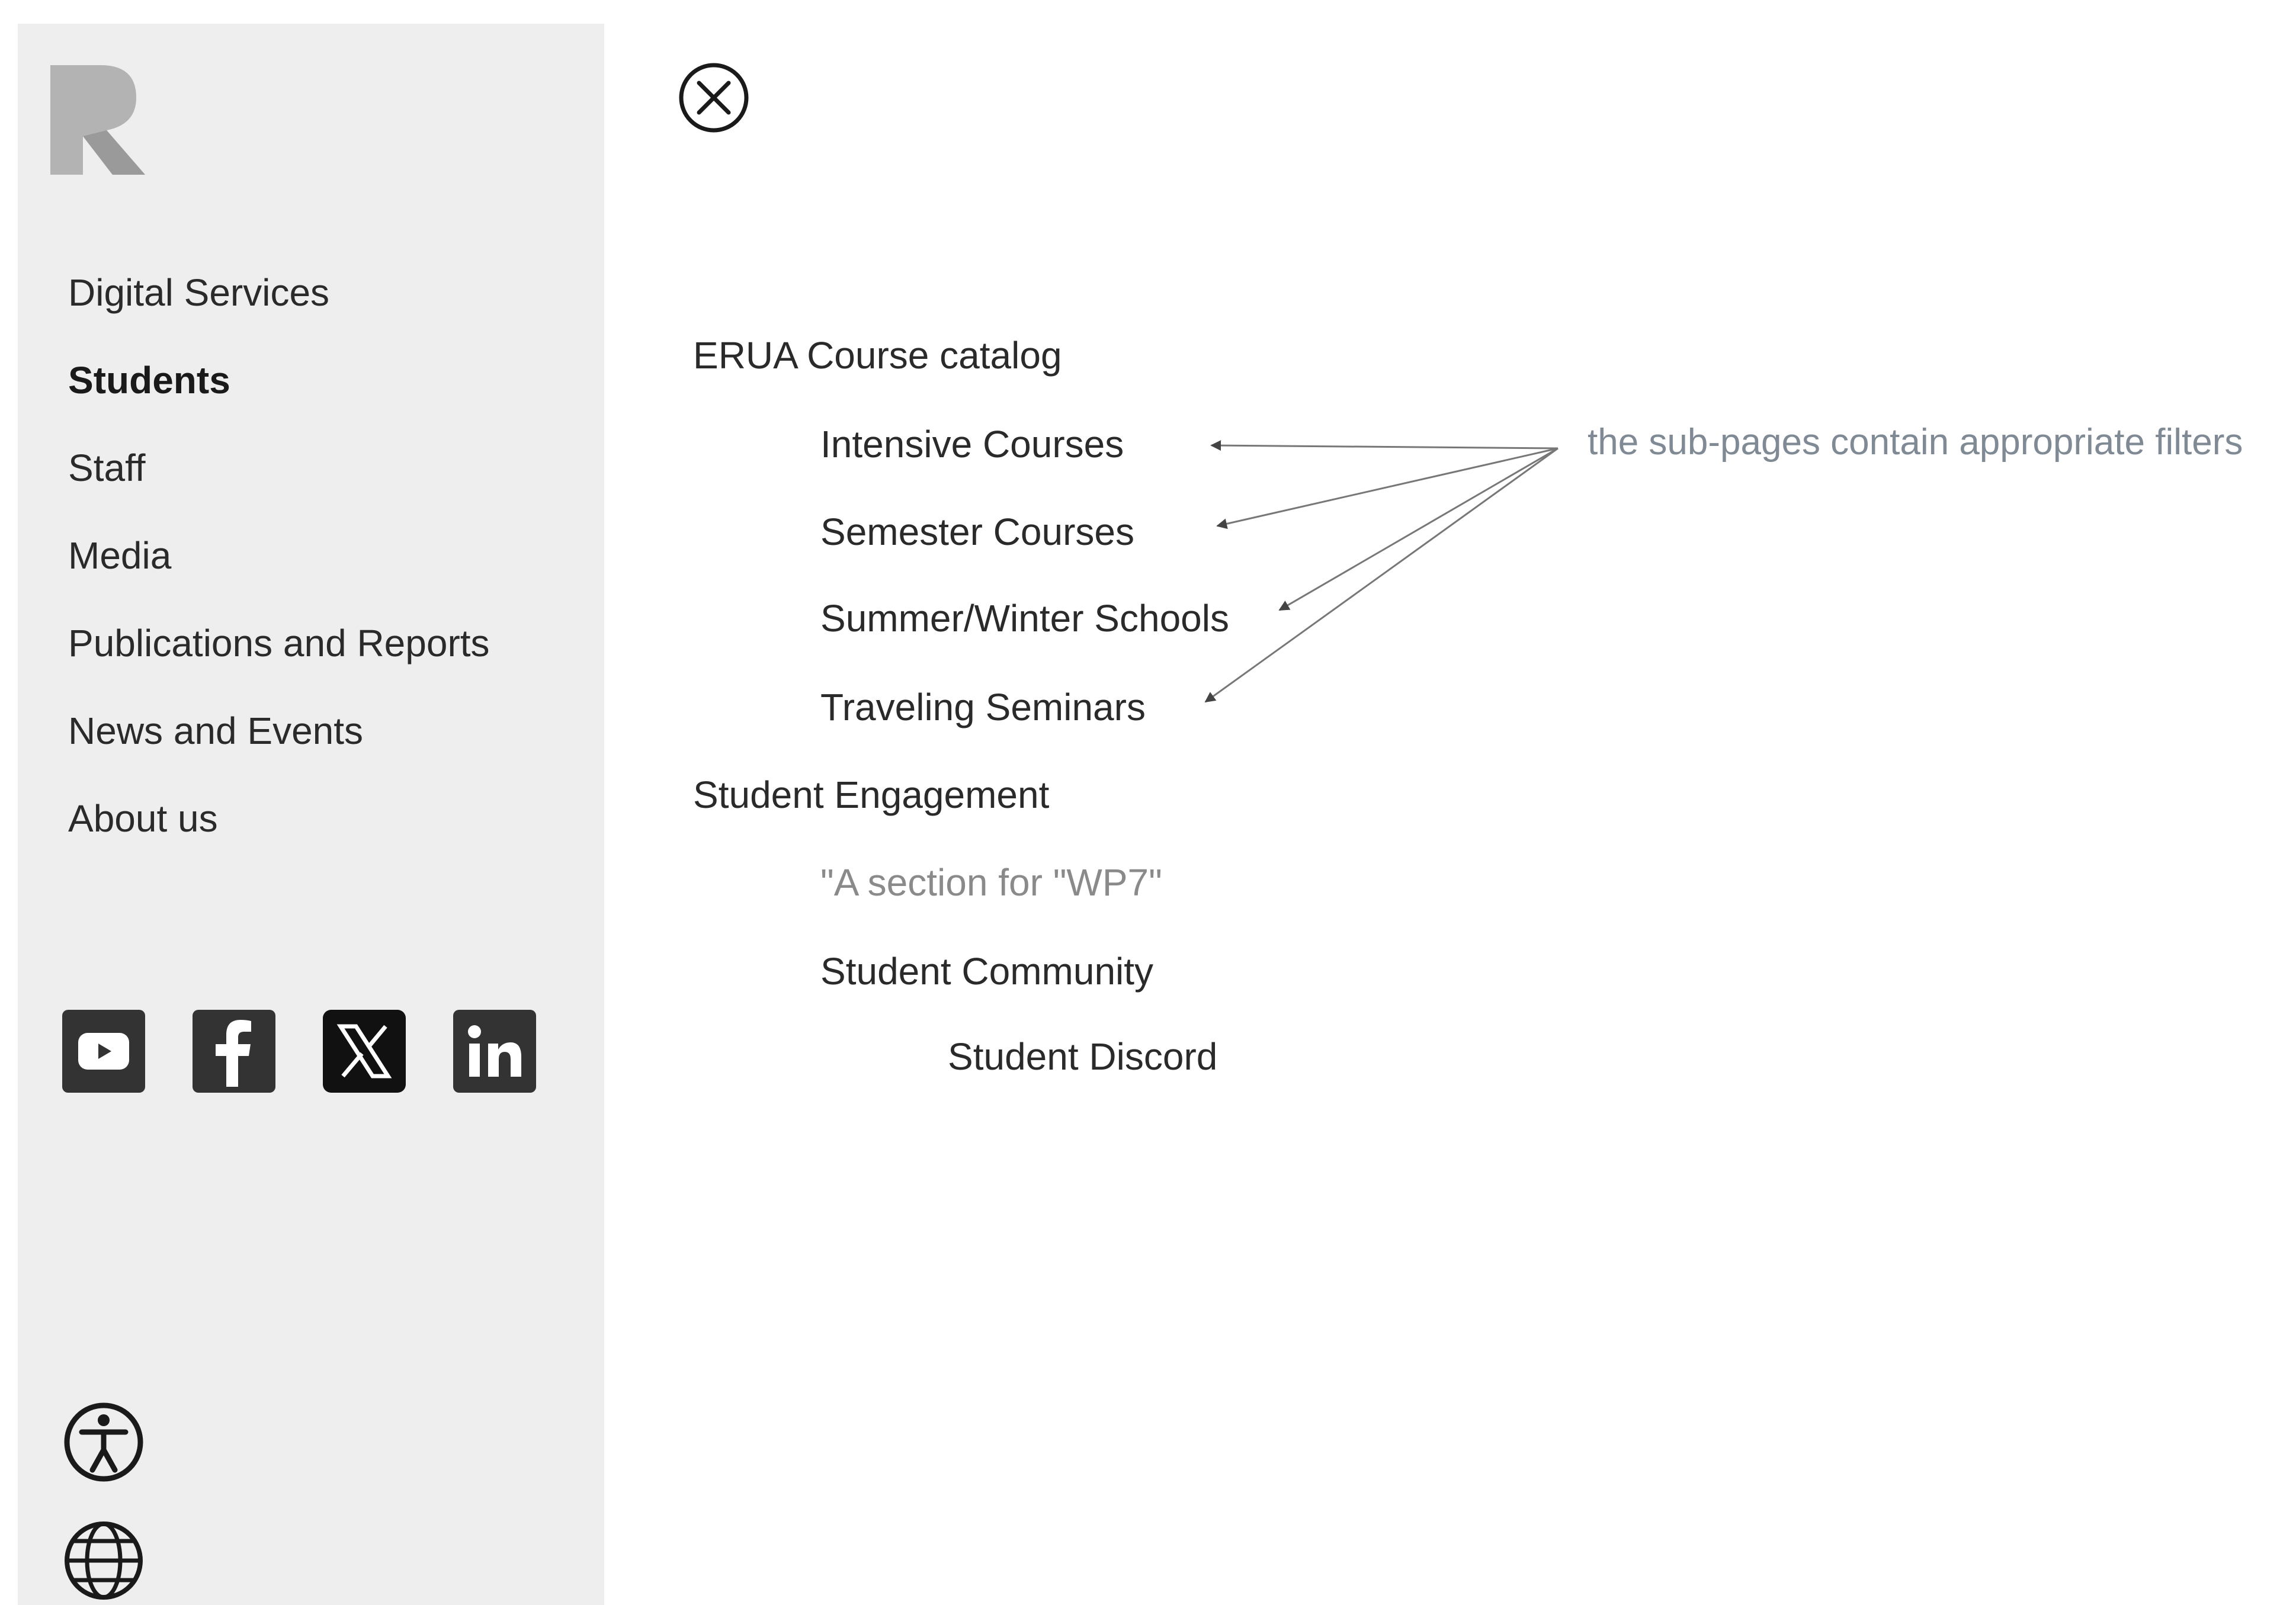 This screenshot has height=1605, width=2296. I want to click on social-links, so click(299, 1051).